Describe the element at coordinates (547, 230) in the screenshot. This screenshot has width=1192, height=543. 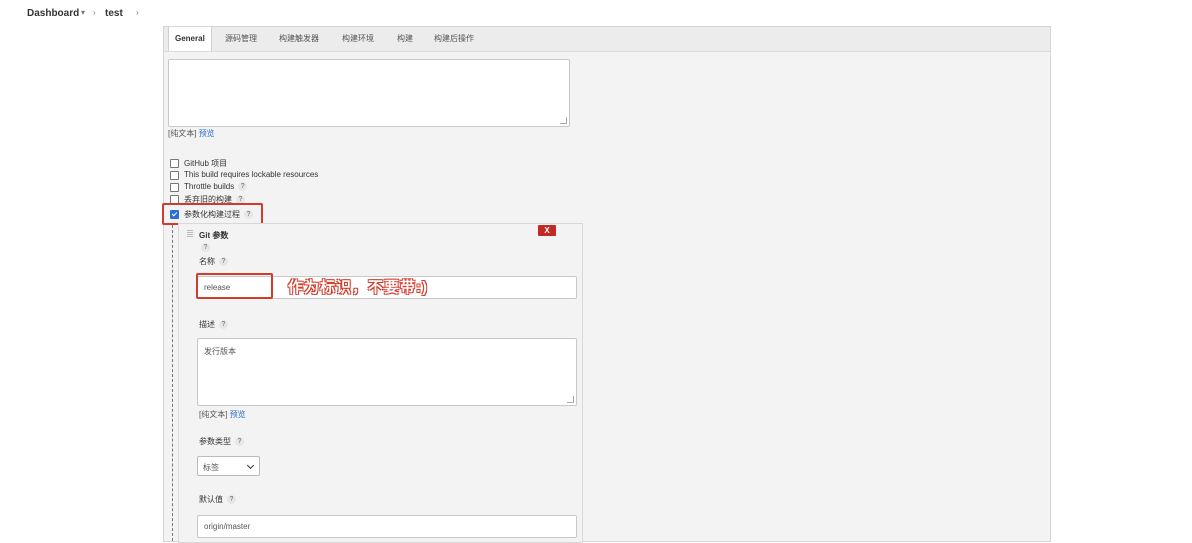
I see `delete-button: X` at that location.